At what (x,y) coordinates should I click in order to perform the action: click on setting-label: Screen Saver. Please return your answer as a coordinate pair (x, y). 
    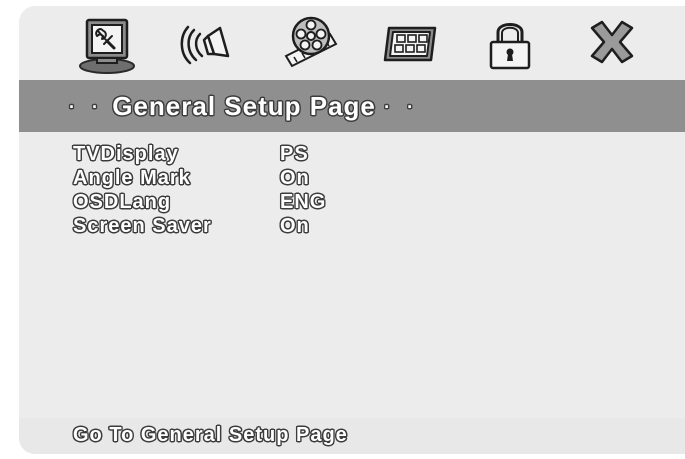
    Looking at the image, I should click on (142, 226).